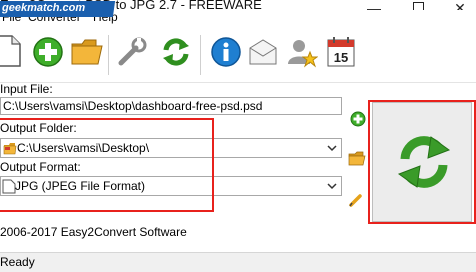 The image size is (476, 272). What do you see at coordinates (422, 162) in the screenshot?
I see `highlight-convert` at bounding box center [422, 162].